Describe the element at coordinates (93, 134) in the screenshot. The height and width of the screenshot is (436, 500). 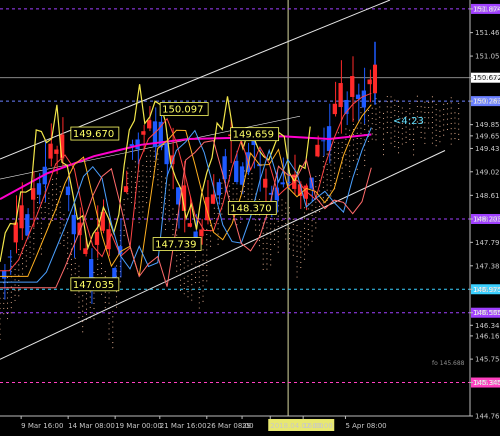
I see `annotation-label: 149.670` at that location.